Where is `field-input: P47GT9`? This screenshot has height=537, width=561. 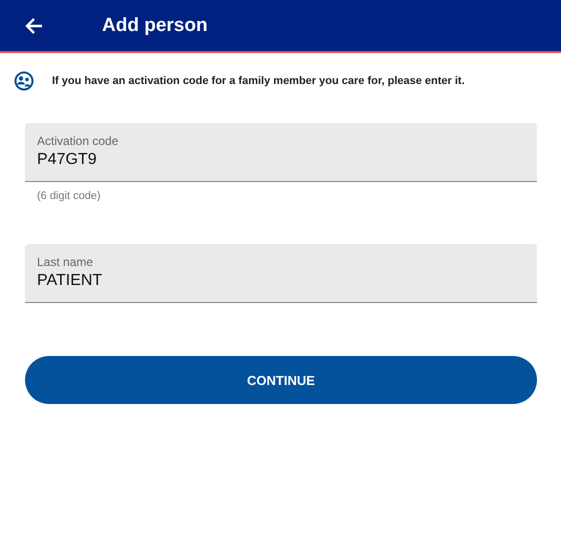
field-input: P47GT9 is located at coordinates (281, 160).